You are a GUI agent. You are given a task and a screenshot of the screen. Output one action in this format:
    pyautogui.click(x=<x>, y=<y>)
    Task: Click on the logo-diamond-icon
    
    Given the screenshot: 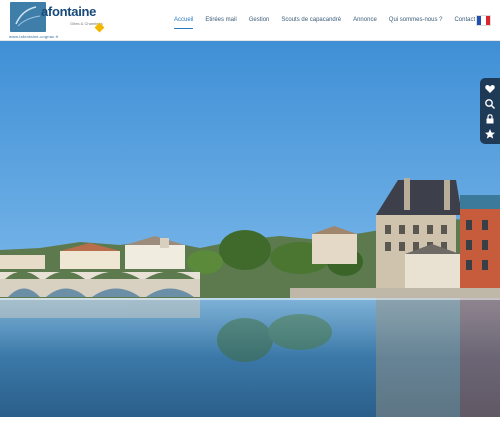 What is the action you would take?
    pyautogui.click(x=99, y=27)
    